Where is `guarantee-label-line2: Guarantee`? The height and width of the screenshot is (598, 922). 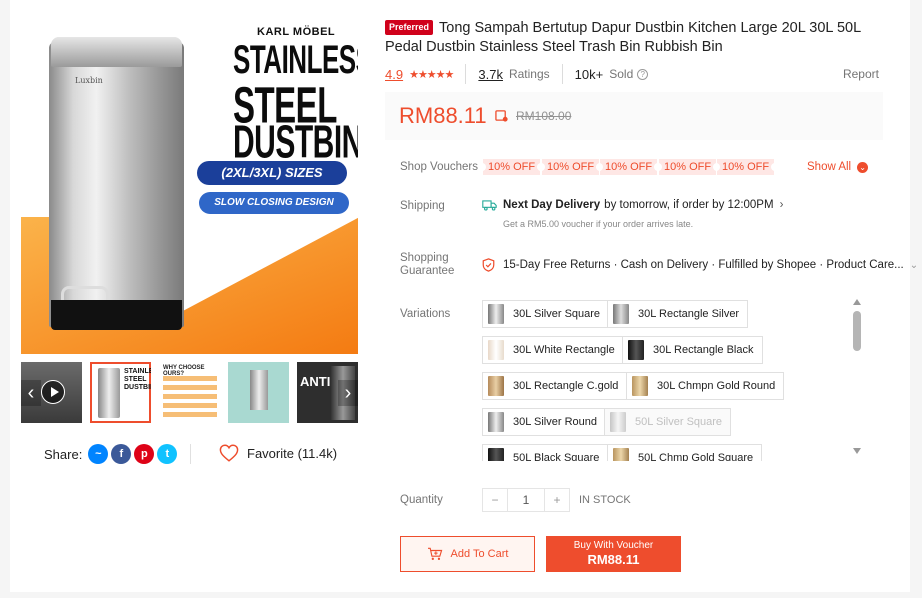
guarantee-label-line2: Guarantee is located at coordinates (427, 271).